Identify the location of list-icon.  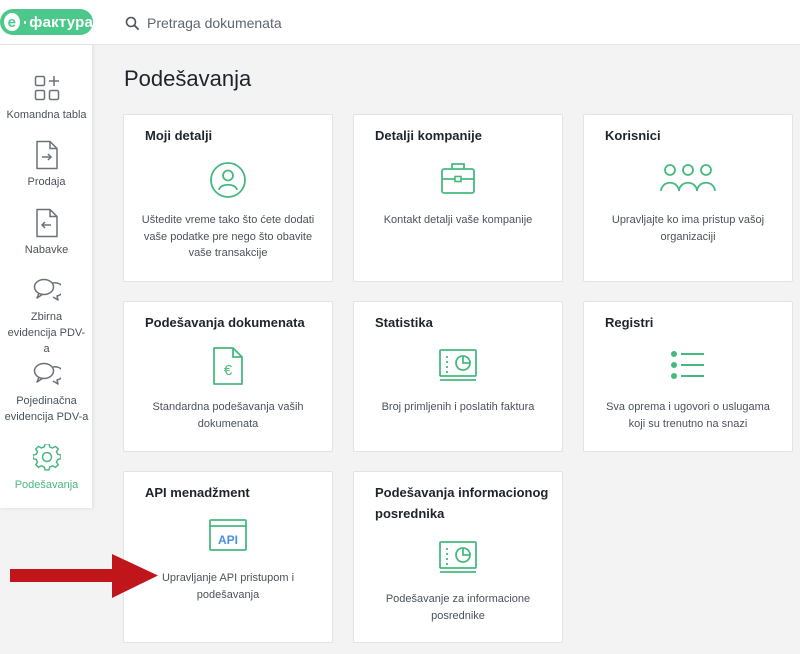
(687, 365).